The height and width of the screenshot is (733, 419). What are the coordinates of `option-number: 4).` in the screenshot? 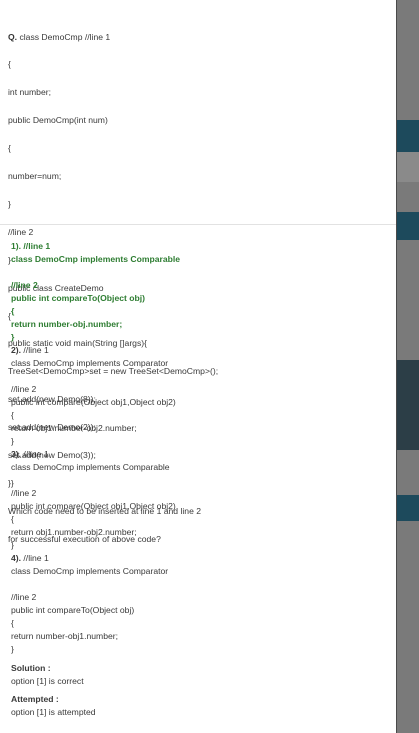 It's located at (16, 558).